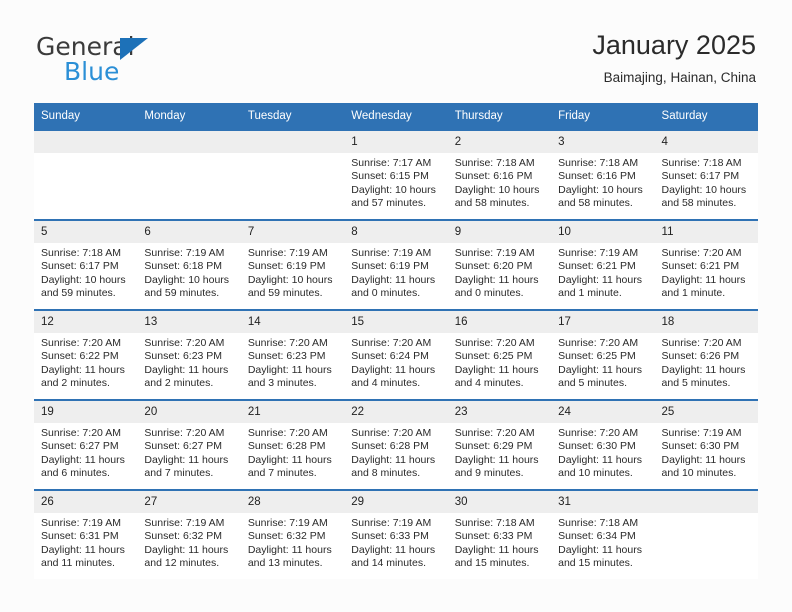 The image size is (792, 612). I want to click on daylight-text: Daylight: 11 hours and 4 minutes., so click(393, 376).